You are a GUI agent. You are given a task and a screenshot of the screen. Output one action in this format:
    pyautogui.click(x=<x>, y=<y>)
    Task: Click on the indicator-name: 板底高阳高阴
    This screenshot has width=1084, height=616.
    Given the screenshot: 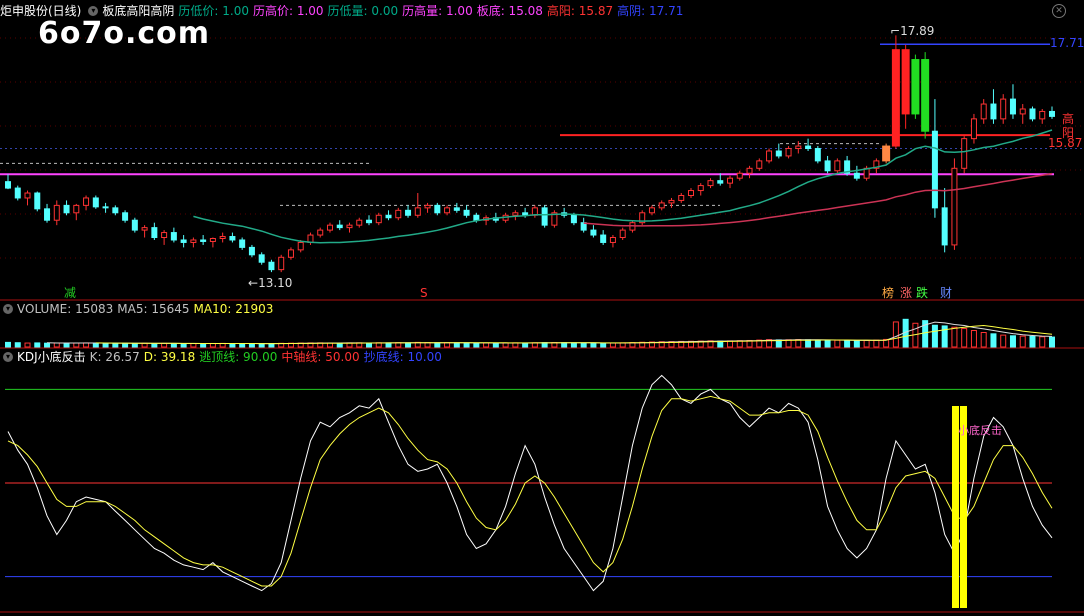 What is the action you would take?
    pyautogui.click(x=138, y=11)
    